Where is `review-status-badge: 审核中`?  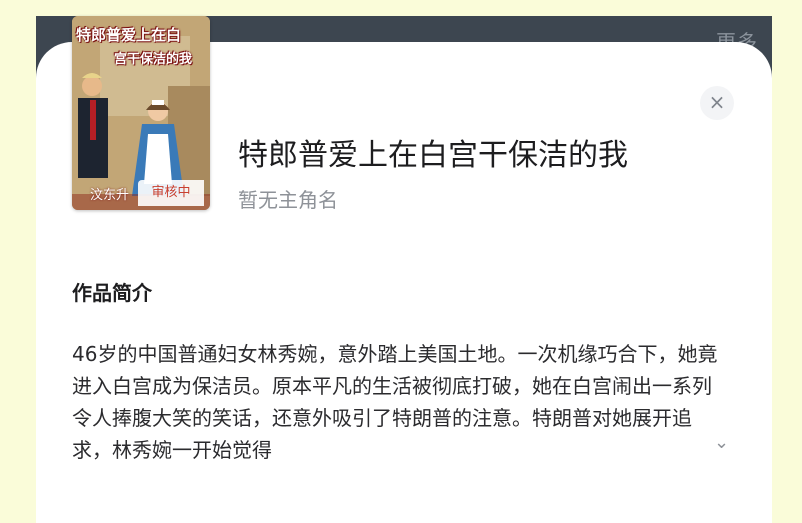
review-status-badge: 审核中 is located at coordinates (171, 193).